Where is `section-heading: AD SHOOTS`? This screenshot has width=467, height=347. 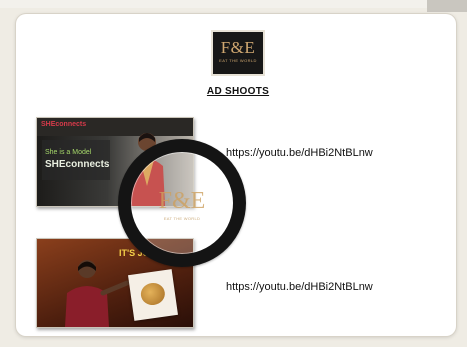 section-heading: AD SHOOTS is located at coordinates (238, 91).